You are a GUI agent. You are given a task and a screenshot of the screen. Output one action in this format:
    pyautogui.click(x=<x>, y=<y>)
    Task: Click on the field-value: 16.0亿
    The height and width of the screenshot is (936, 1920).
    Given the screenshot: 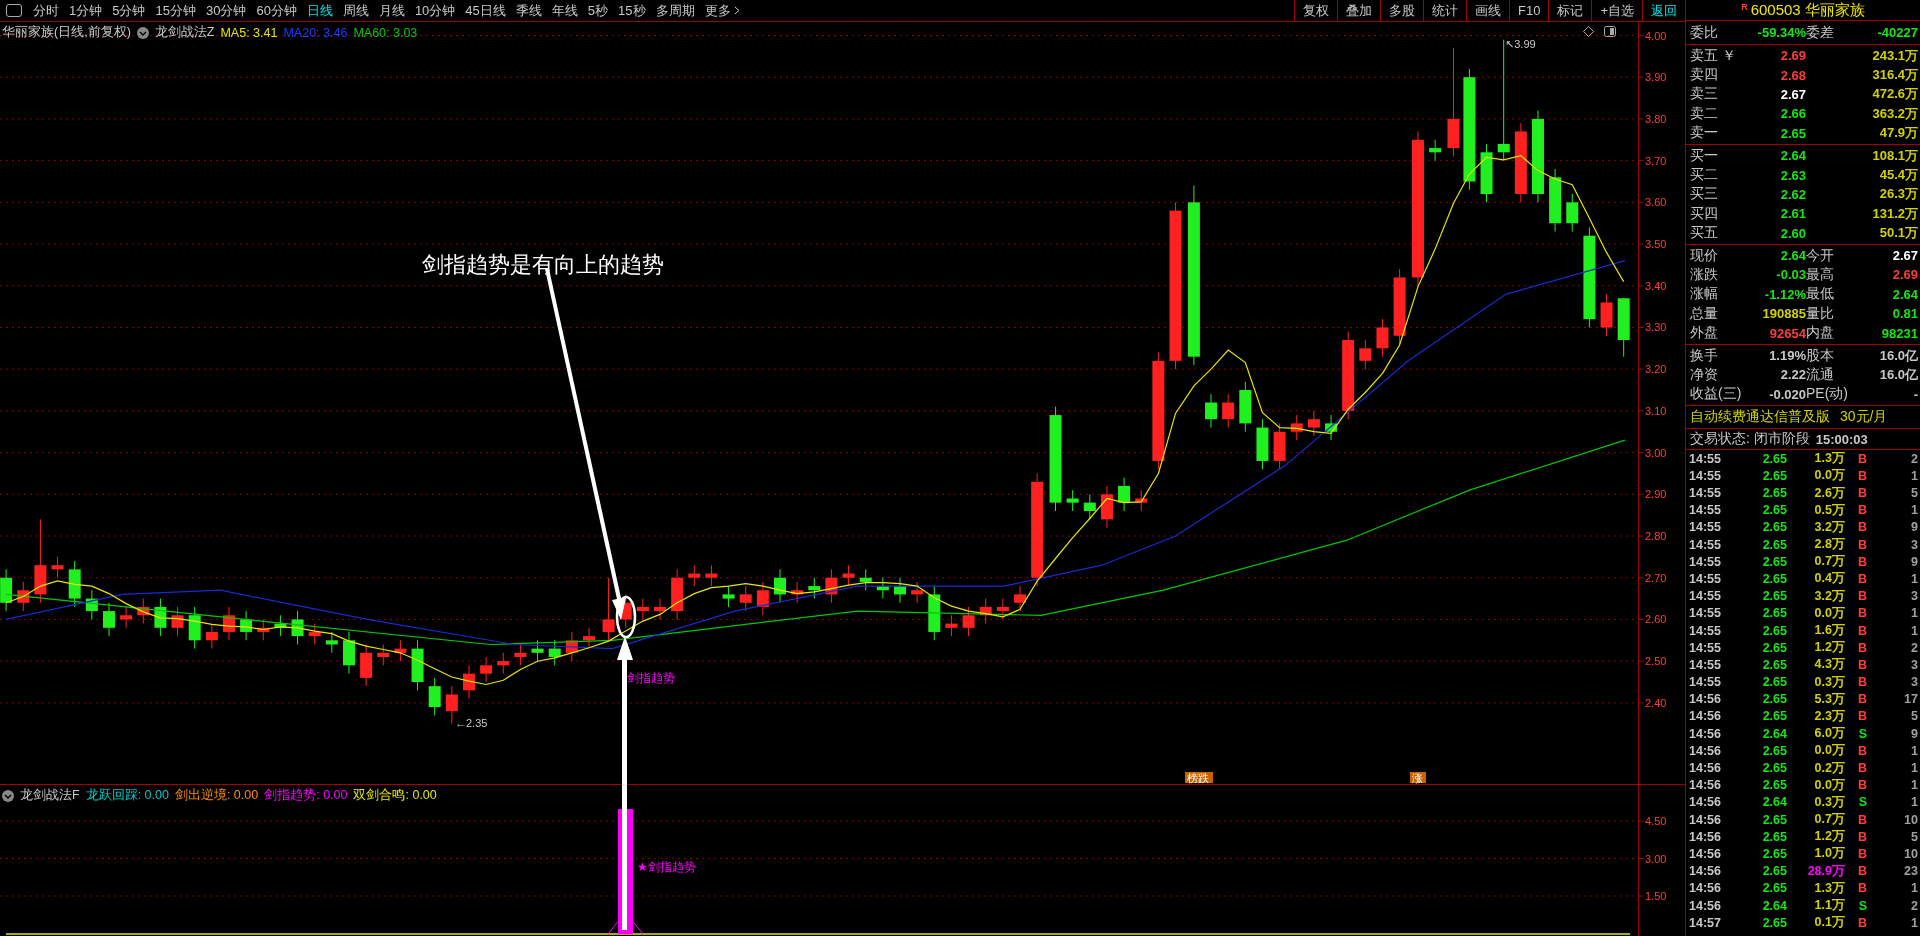 What is the action you would take?
    pyautogui.click(x=1898, y=374)
    